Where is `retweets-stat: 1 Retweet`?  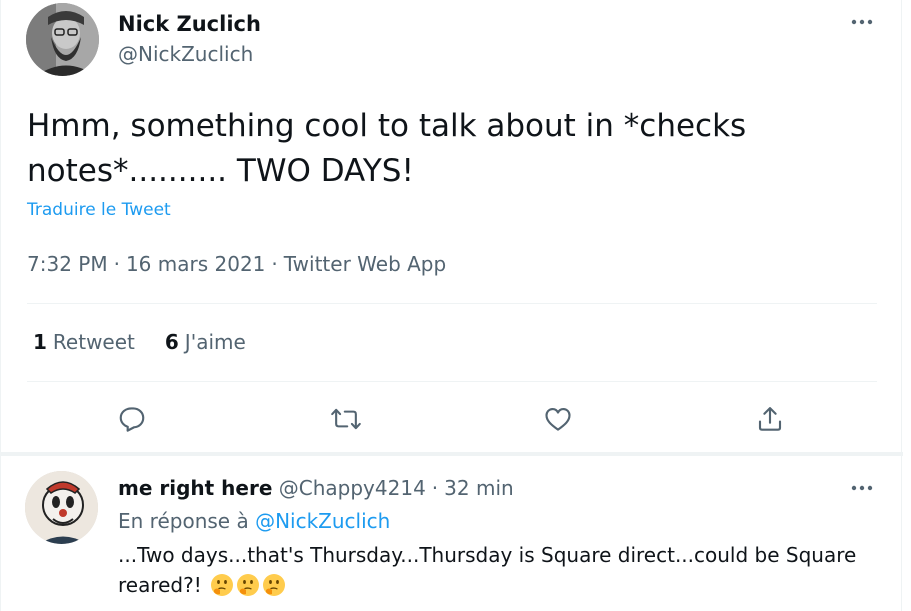 retweets-stat: 1 Retweet is located at coordinates (84, 342).